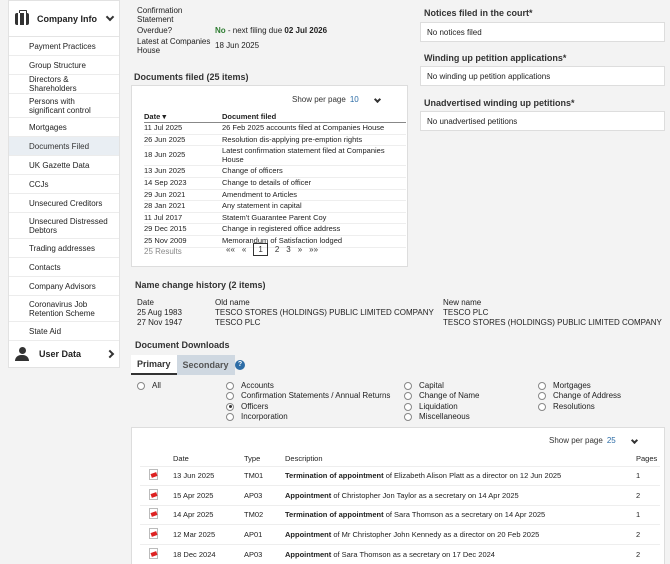  Describe the element at coordinates (314, 230) in the screenshot. I see `doc-name: Change in registered office address` at that location.